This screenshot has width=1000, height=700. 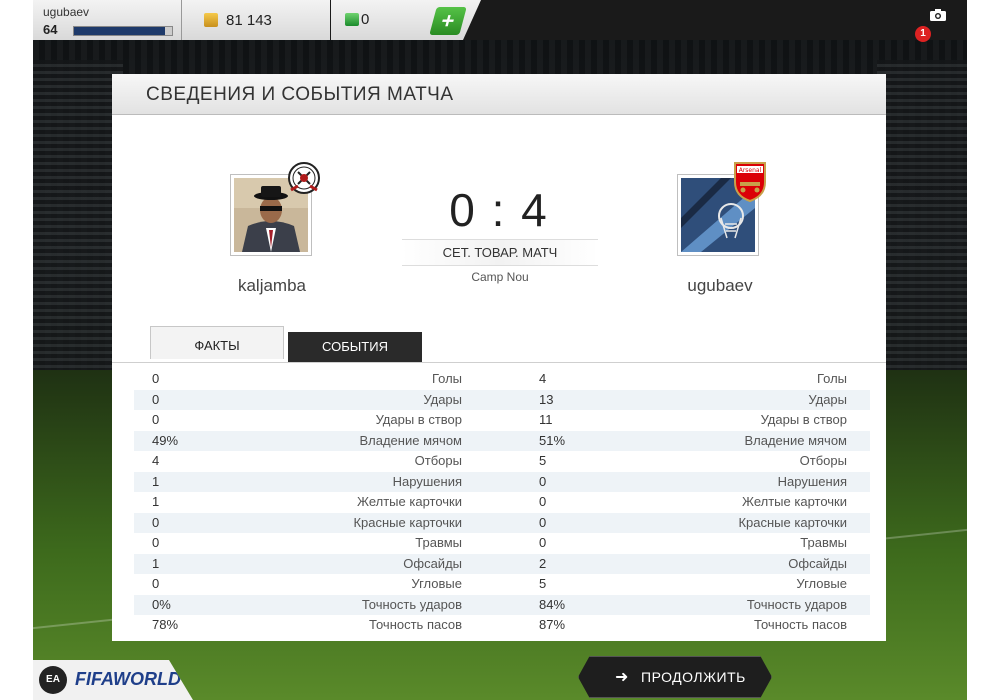 What do you see at coordinates (50, 29) in the screenshot?
I see `user-level: 64` at bounding box center [50, 29].